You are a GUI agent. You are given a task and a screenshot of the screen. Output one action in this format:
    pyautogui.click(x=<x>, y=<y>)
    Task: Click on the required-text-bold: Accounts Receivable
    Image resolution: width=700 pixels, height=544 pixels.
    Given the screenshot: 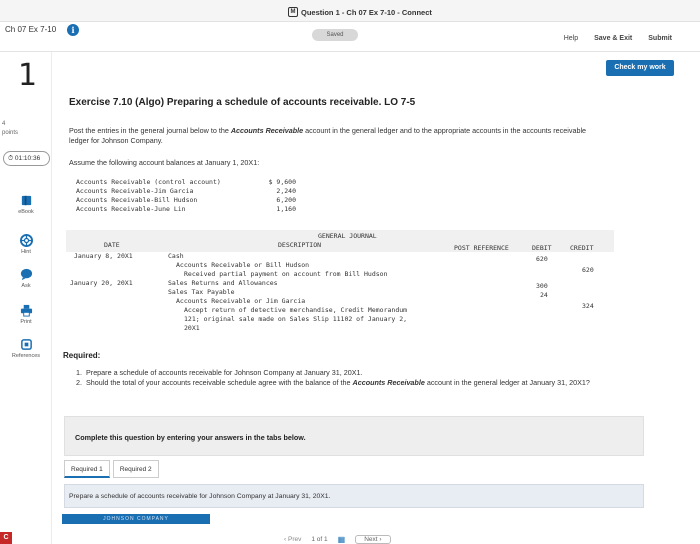 What is the action you would take?
    pyautogui.click(x=388, y=382)
    